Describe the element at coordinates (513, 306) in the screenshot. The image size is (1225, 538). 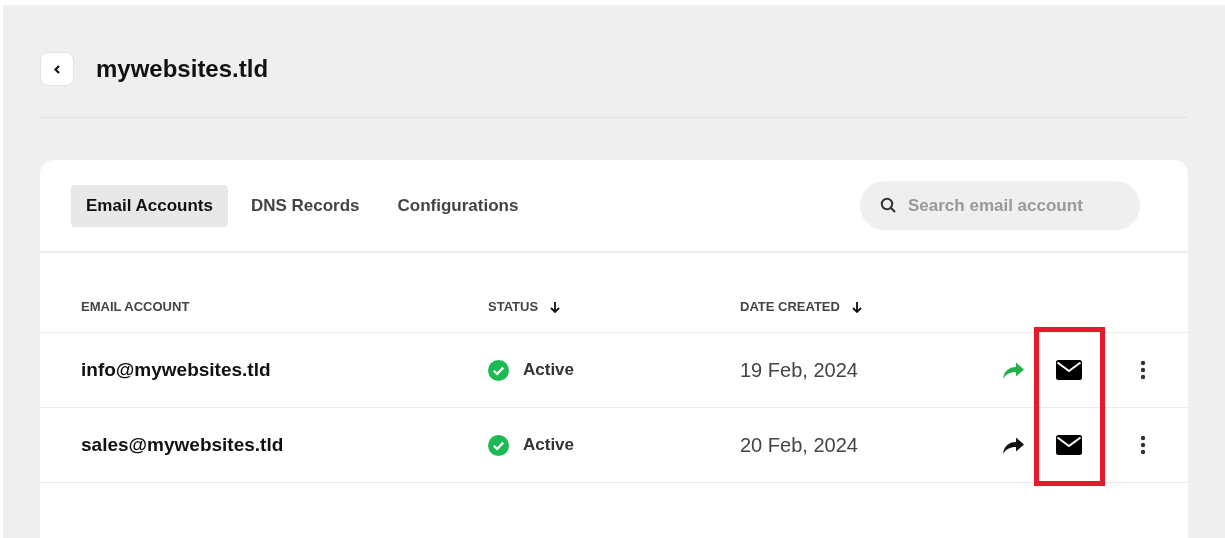
I see `column-header: STATUS` at that location.